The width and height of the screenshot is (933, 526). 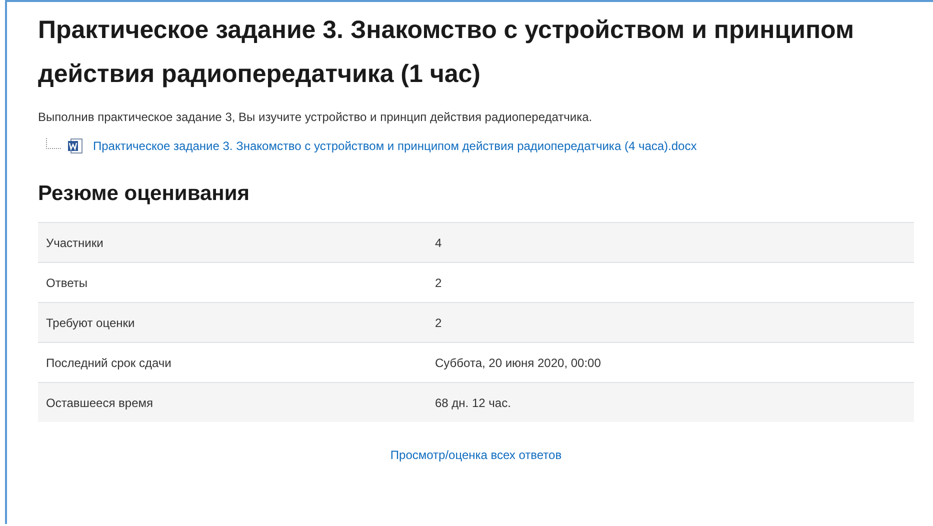 I want to click on word-document-icon, so click(x=75, y=146).